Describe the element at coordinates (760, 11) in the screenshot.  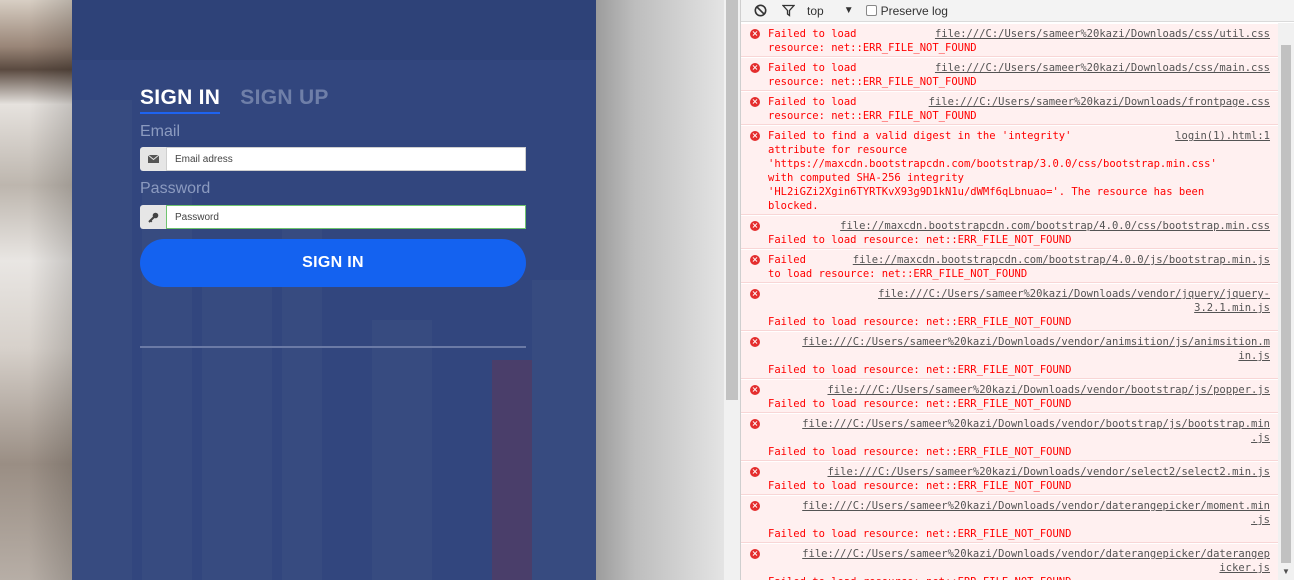
I see `clear-console-icon` at that location.